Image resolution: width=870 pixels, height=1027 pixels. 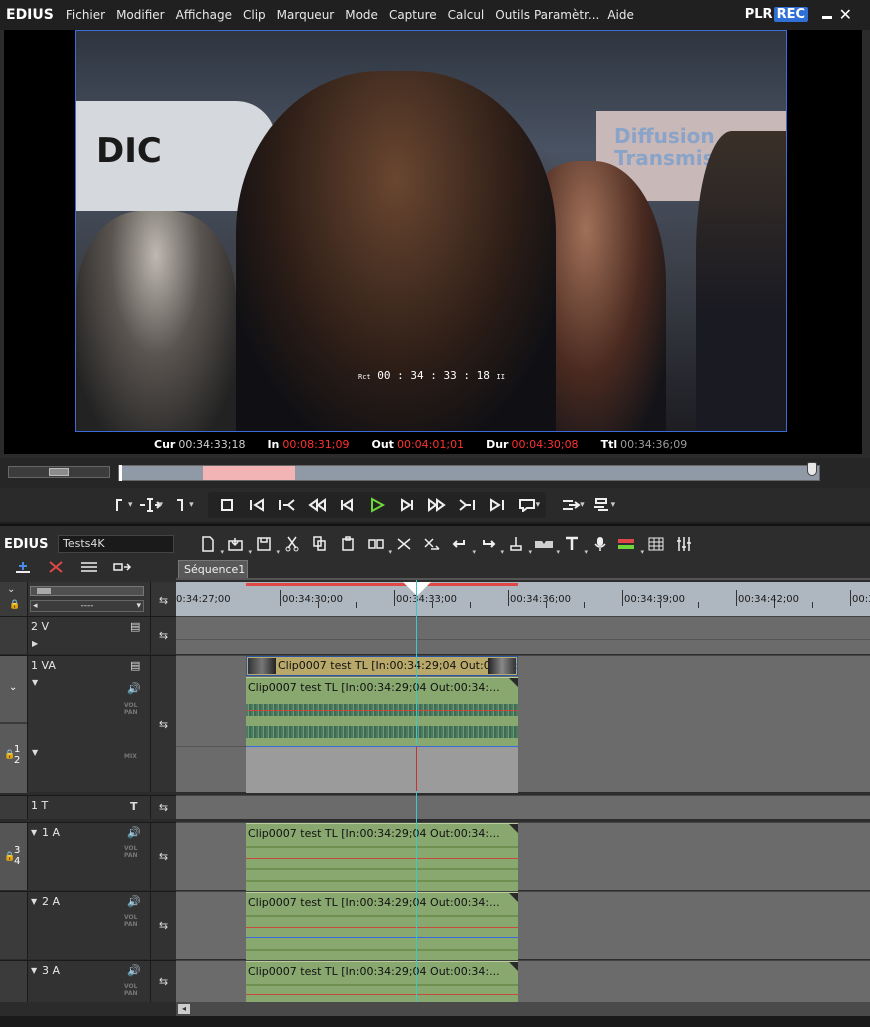 What do you see at coordinates (613, 505) in the screenshot?
I see `overwrite-dropdown-icon: ▾` at bounding box center [613, 505].